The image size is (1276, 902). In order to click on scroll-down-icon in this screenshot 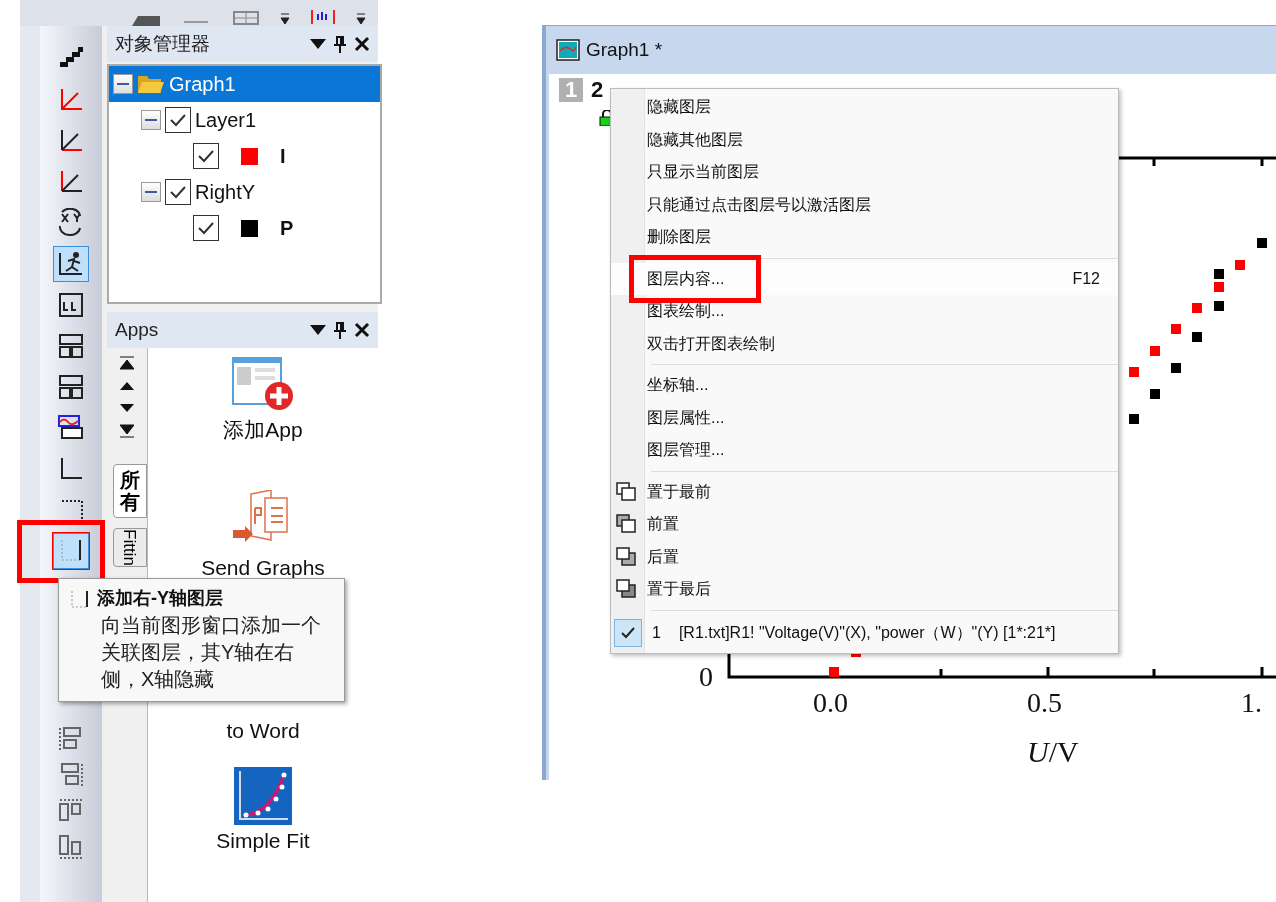, I will do `click(127, 408)`.